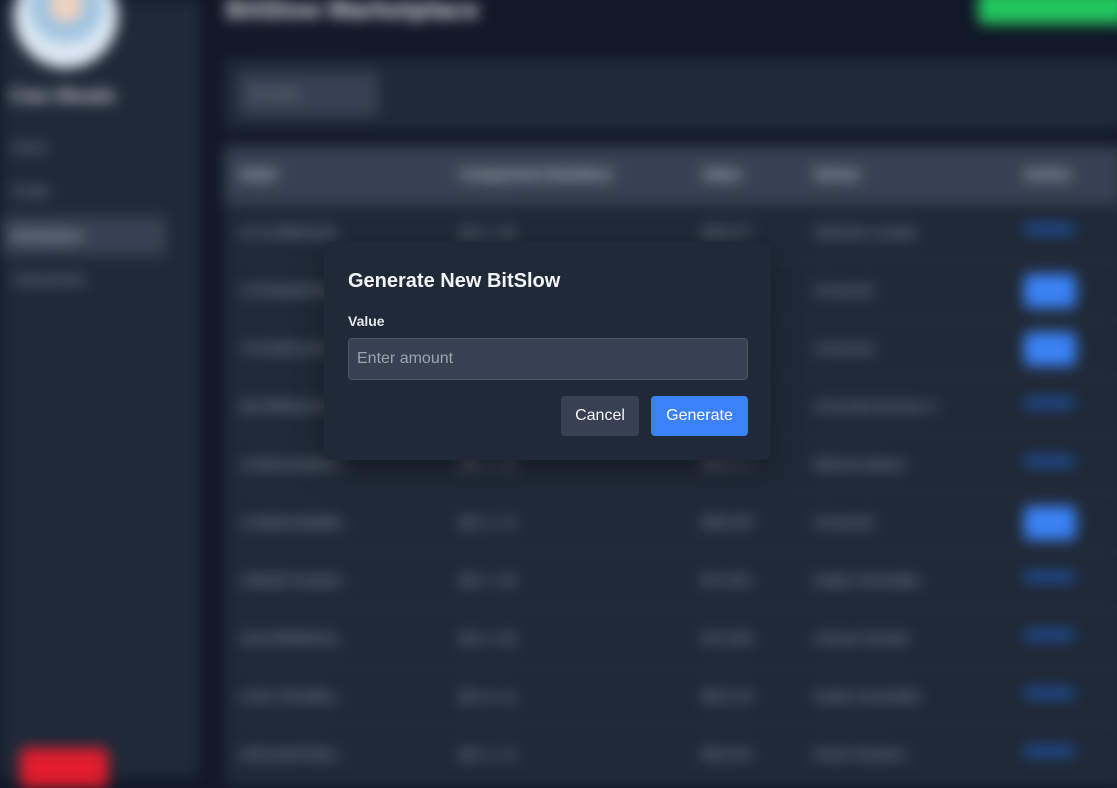 The height and width of the screenshot is (788, 1117). Describe the element at coordinates (727, 696) in the screenshot. I see `cell-value: $53,213` at that location.